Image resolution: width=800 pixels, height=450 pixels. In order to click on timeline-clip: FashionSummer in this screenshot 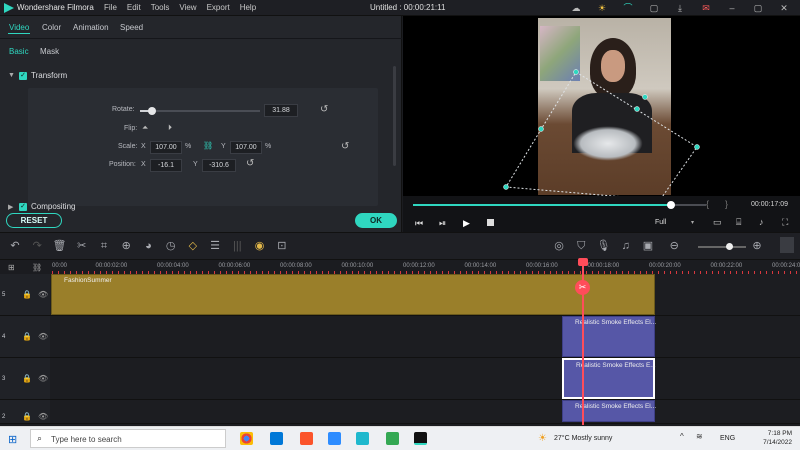, I will do `click(353, 294)`.